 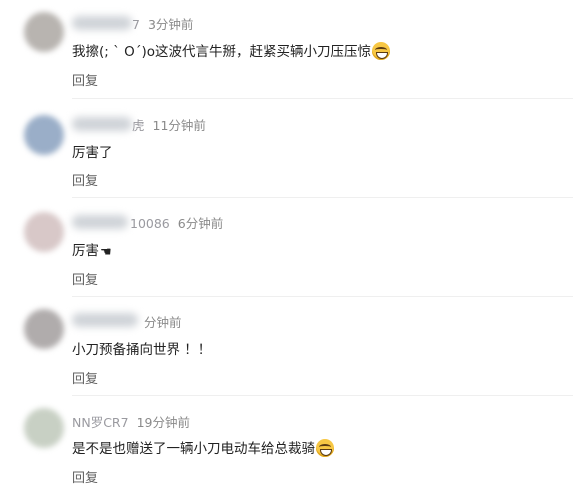 What do you see at coordinates (131, 421) in the screenshot?
I see `comment-meta: NN罗CR7 19分钟前` at bounding box center [131, 421].